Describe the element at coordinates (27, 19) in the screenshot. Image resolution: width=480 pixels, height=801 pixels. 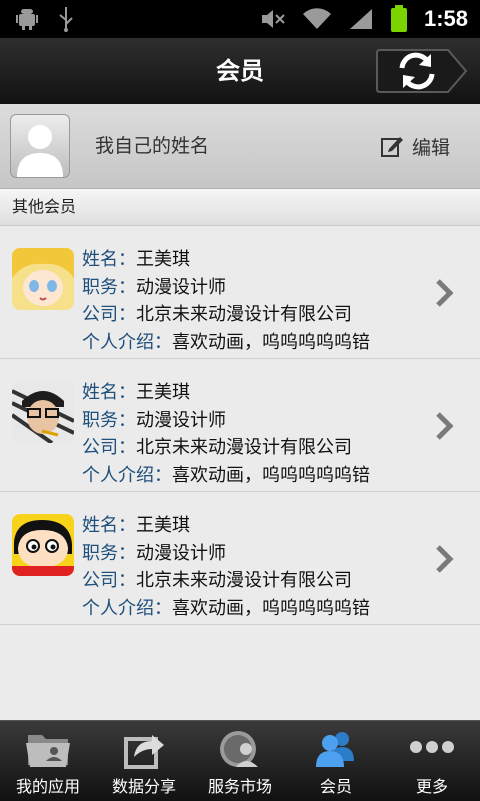
I see `android-debug-icon` at that location.